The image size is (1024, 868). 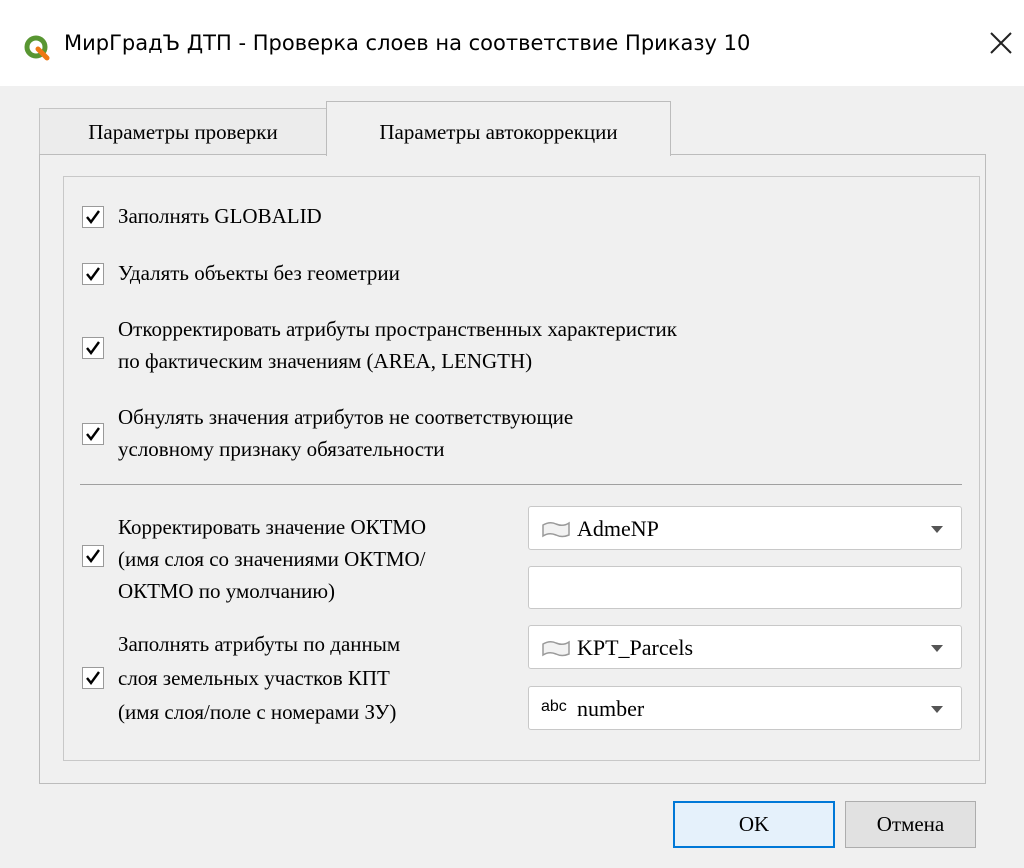 I want to click on parcels-layer-value: KPT_Parcels, so click(x=635, y=647).